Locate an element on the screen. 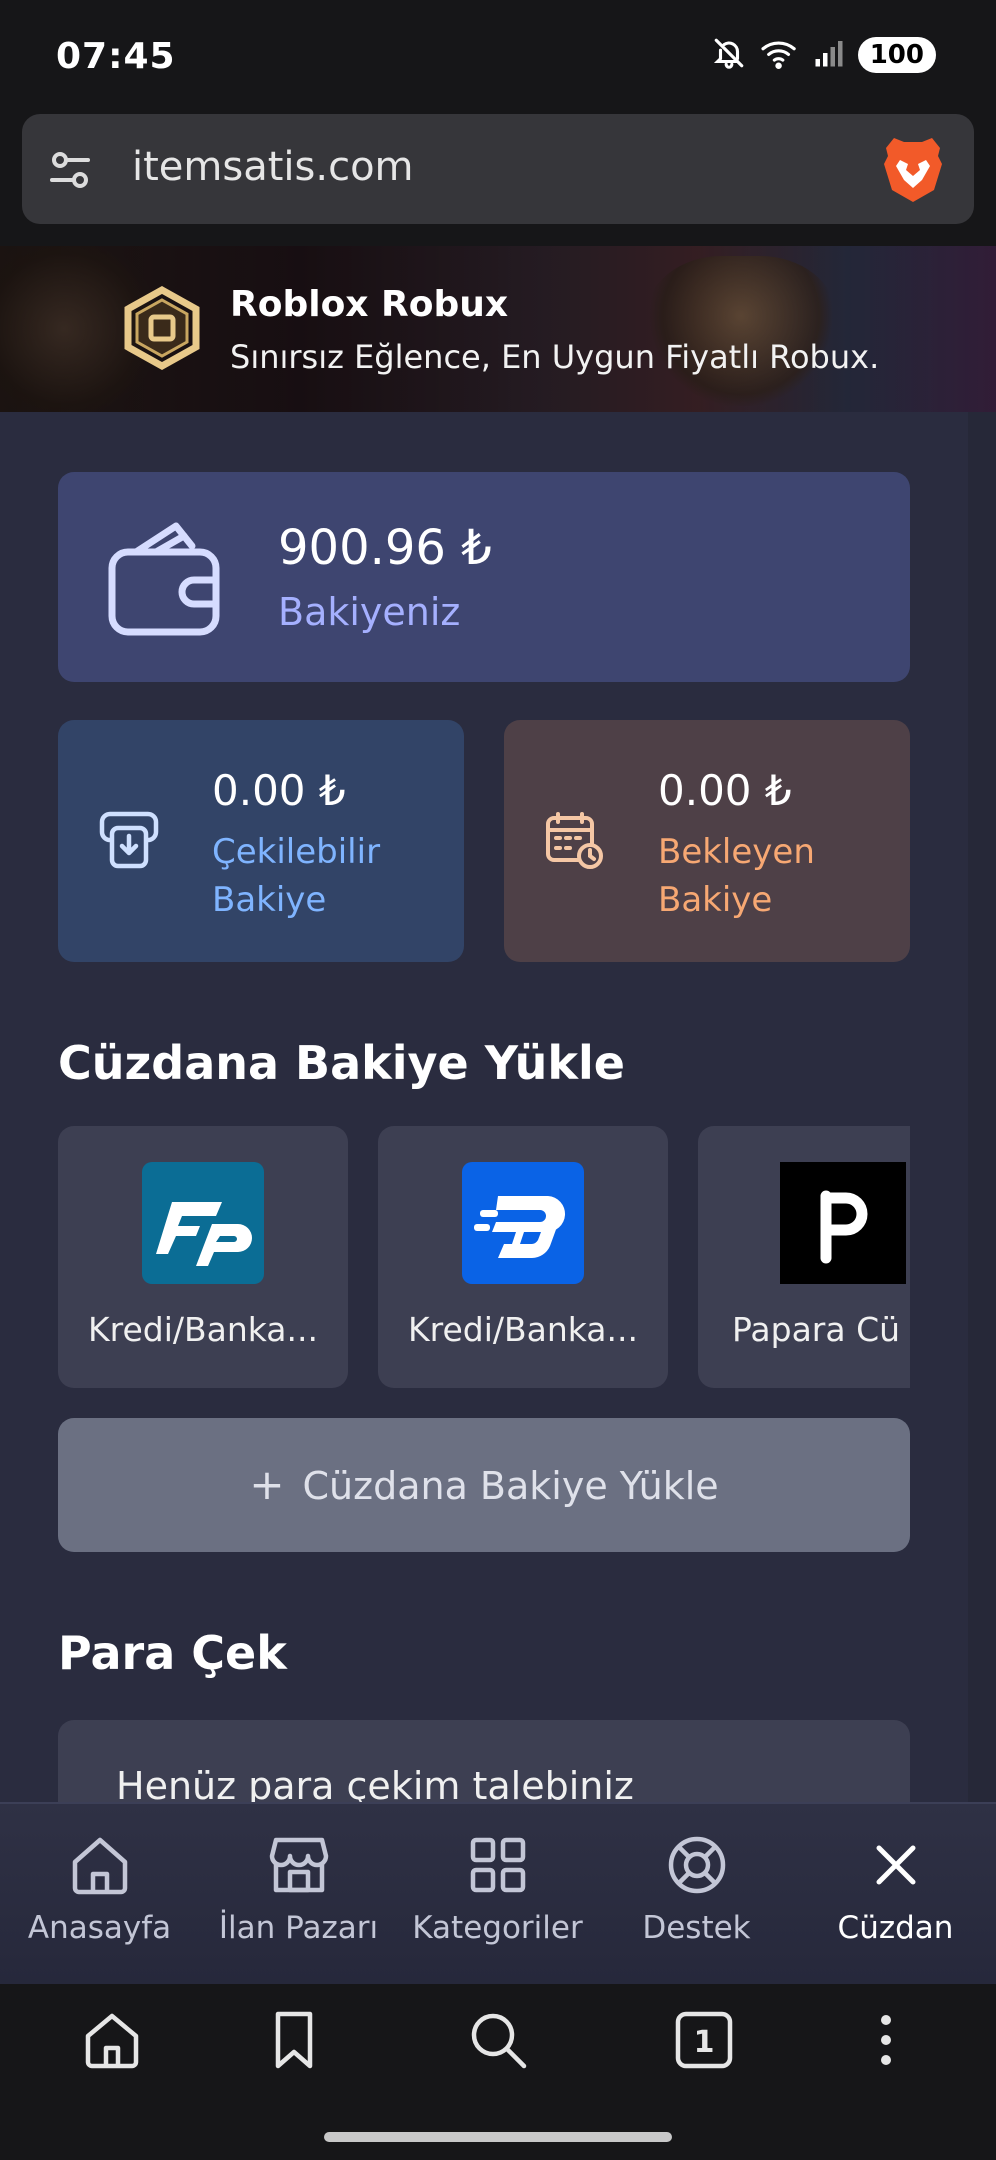 This screenshot has height=2160, width=996. address-bar: itemsatis.com is located at coordinates (498, 169).